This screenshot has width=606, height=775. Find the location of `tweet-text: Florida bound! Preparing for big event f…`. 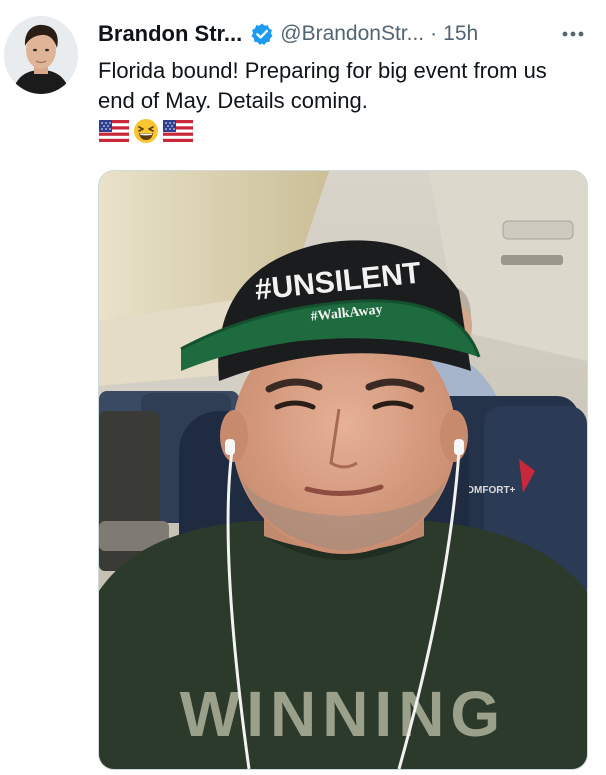

tweet-text: Florida bound! Preparing for big event f… is located at coordinates (322, 85).